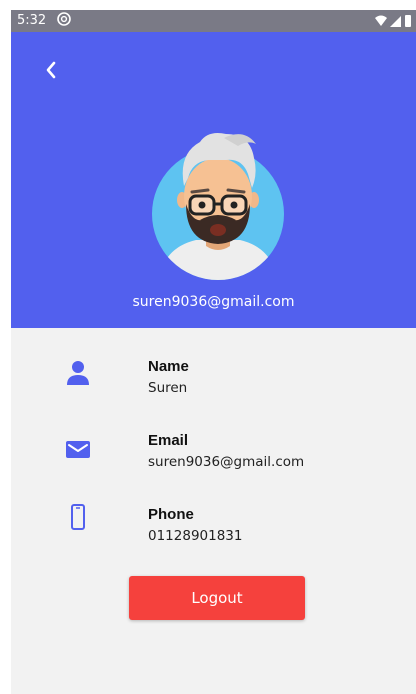  I want to click on header-email: suren9036@gmail.com, so click(213, 302).